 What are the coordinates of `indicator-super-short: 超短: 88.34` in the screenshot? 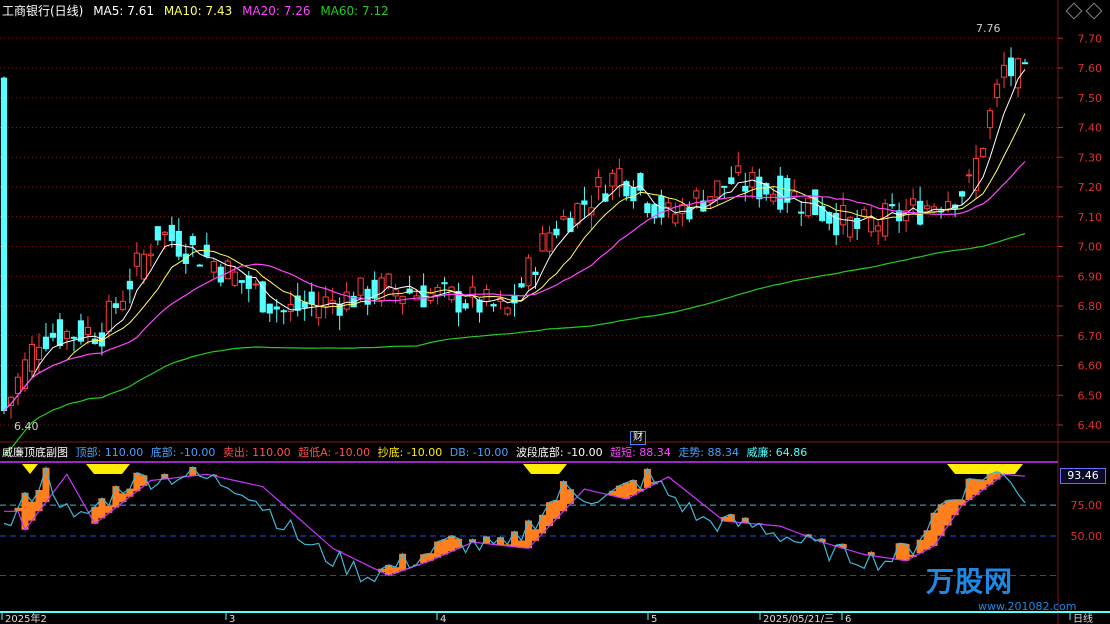 It's located at (640, 452).